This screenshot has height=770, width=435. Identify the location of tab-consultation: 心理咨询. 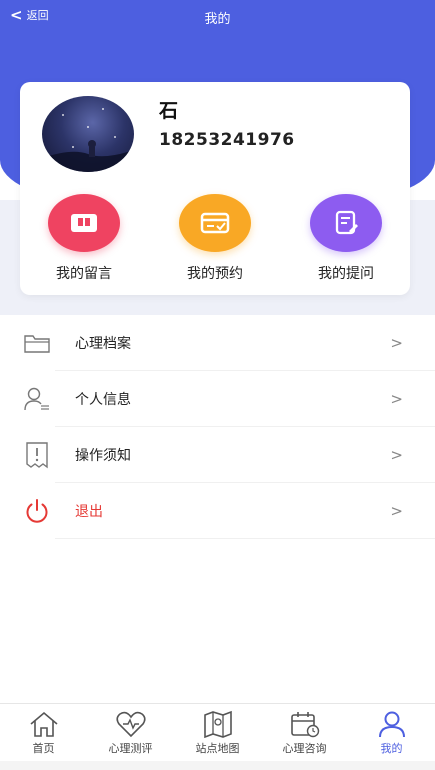
(304, 732).